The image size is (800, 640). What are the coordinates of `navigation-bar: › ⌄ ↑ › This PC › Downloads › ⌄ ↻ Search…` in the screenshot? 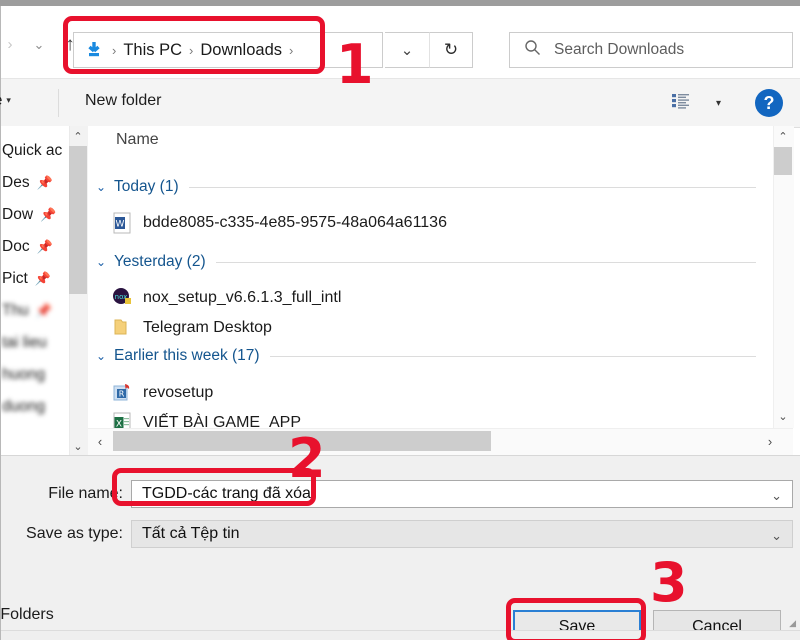 It's located at (400, 42).